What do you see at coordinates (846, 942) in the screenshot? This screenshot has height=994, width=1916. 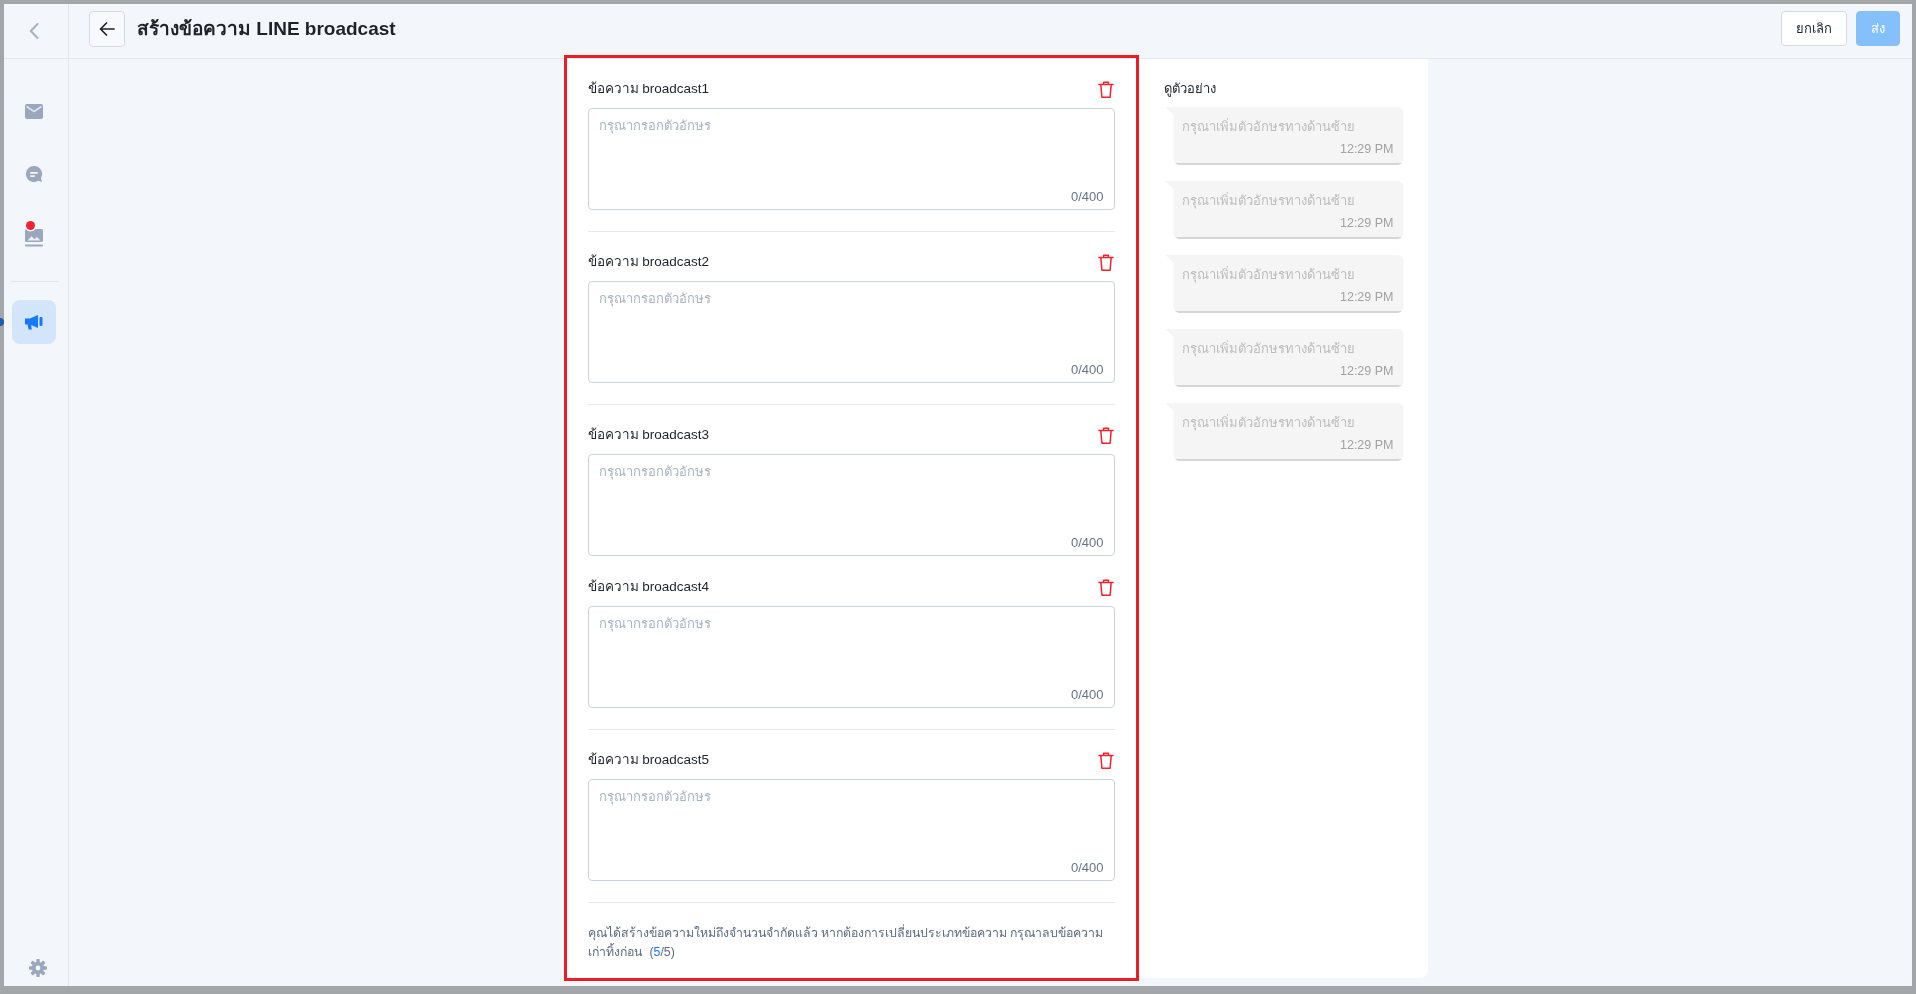 I see `limit-notice: คุณได้สร้างข้อความใหม่ถึงจำนวนจำกัดแล้ว หากต้องการเปลี่ยนประเภทข้อความ กรุณาลบข้อความเก่าทิ้งก่อน (5/5)` at bounding box center [846, 942].